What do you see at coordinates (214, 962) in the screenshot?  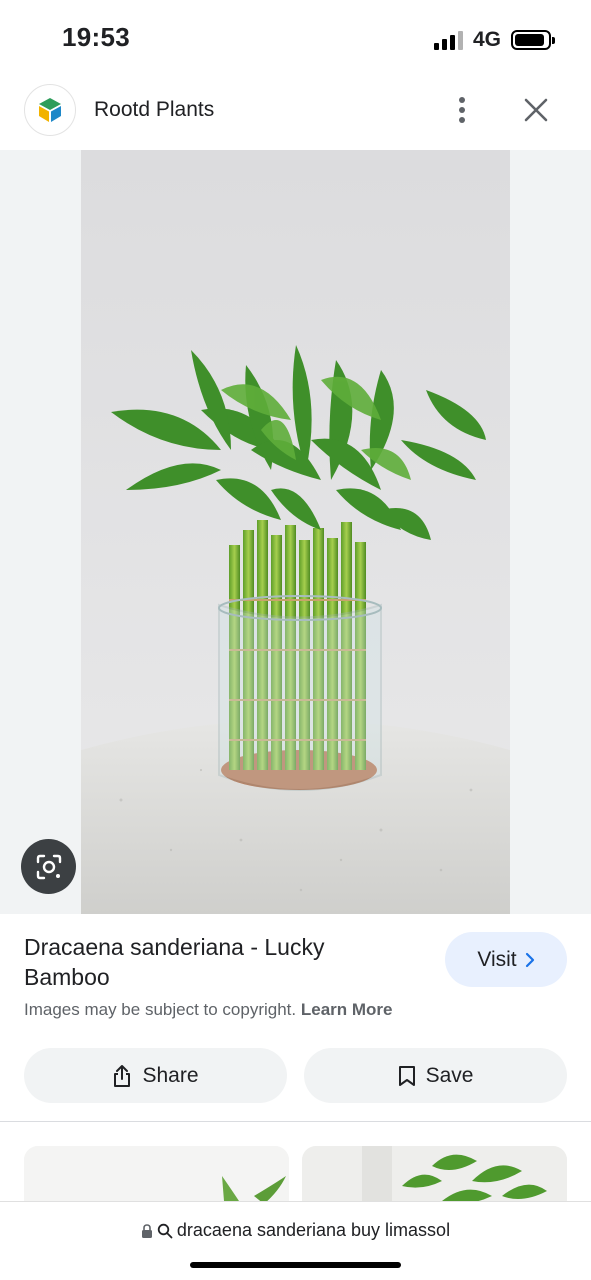 I see `result-title: Dracaena sanderiana - Lucky Bamboo` at bounding box center [214, 962].